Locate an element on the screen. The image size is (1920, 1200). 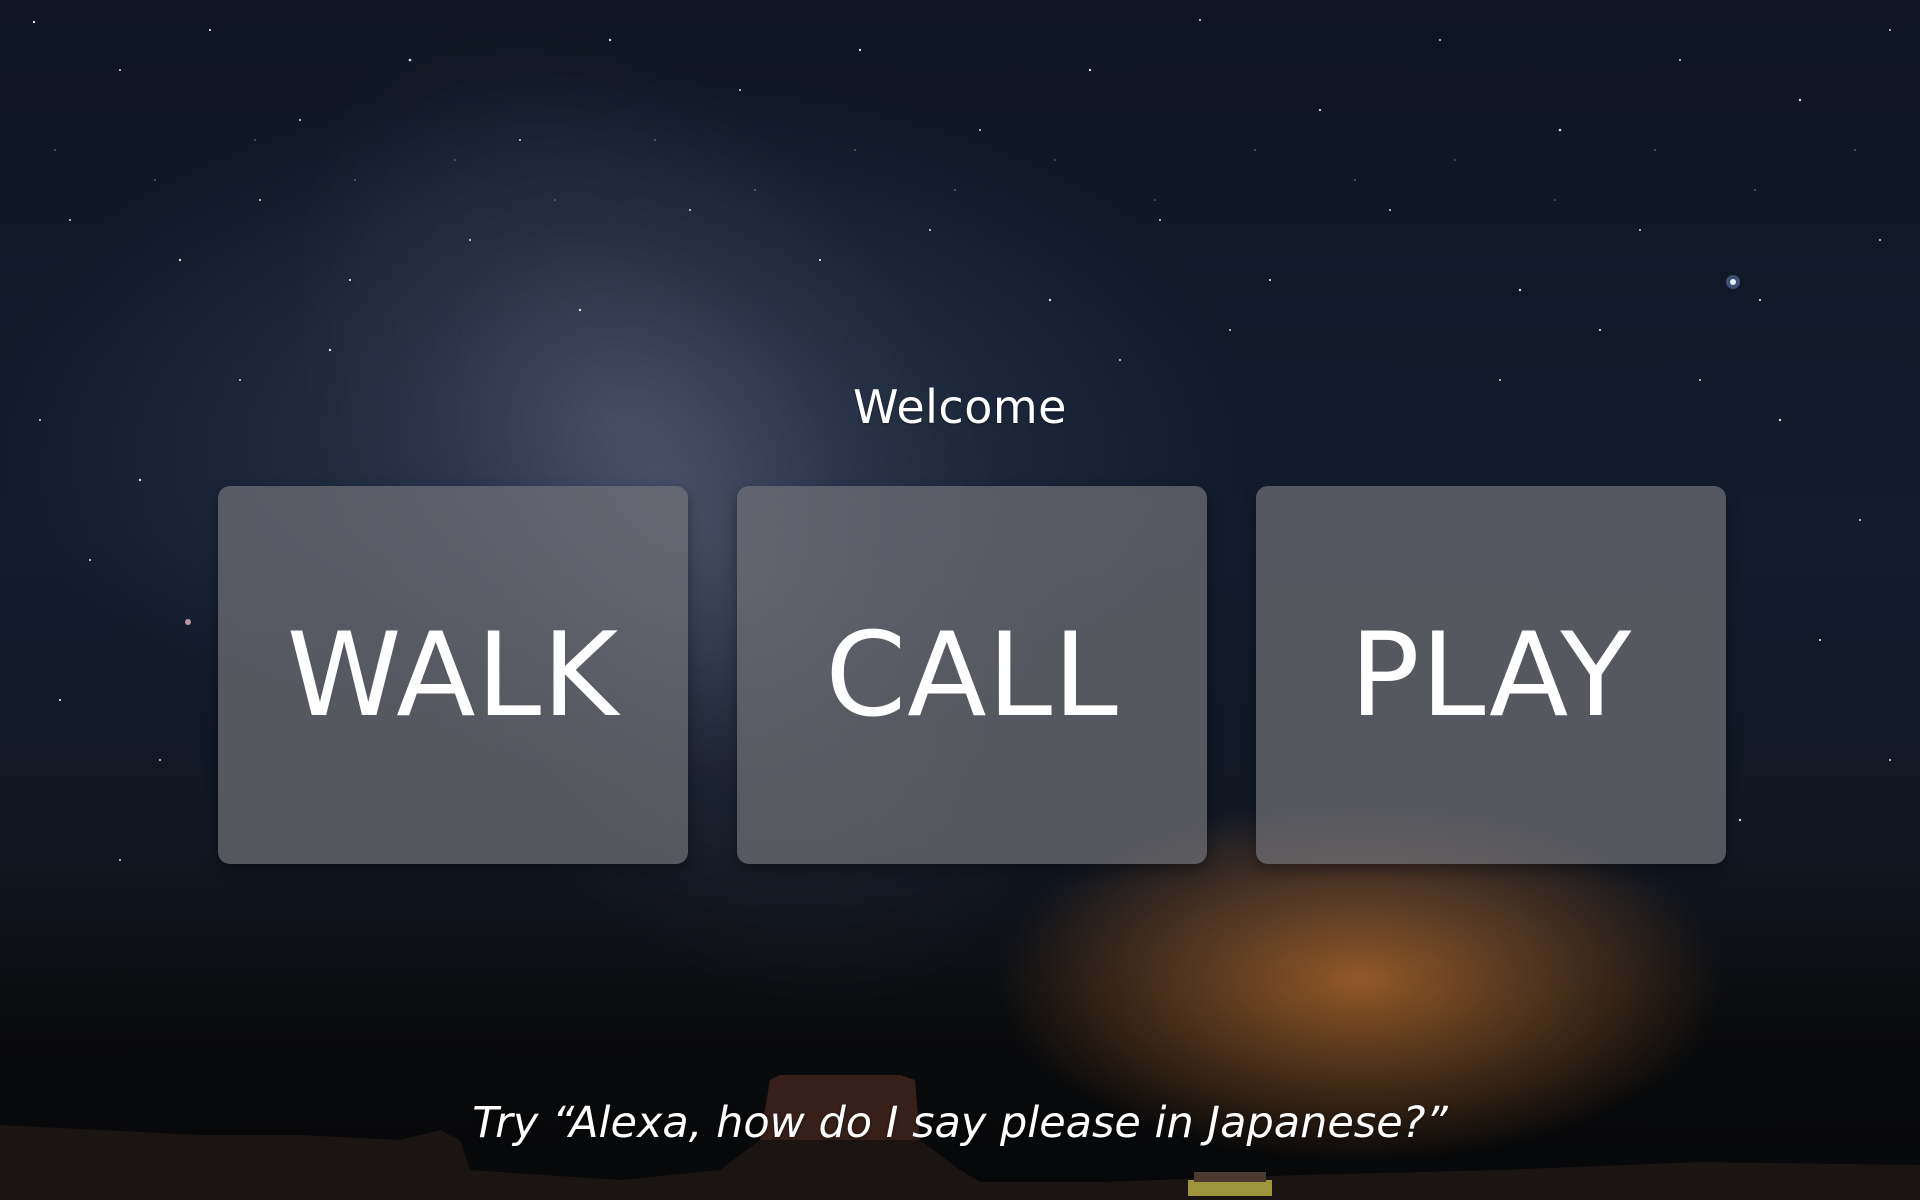
walk-tile-label: WALK is located at coordinates (453, 675).